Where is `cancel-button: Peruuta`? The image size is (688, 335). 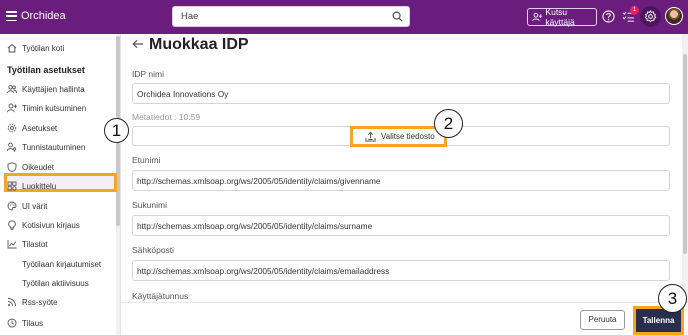 cancel-button: Peruuta is located at coordinates (602, 320).